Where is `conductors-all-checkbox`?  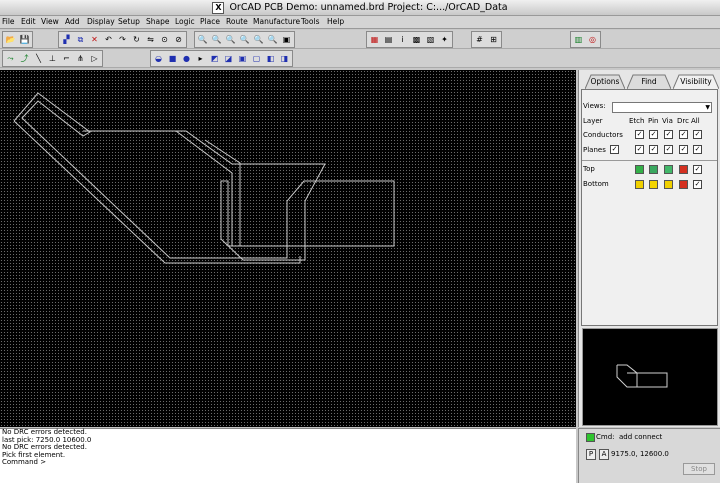 conductors-all-checkbox is located at coordinates (697, 134).